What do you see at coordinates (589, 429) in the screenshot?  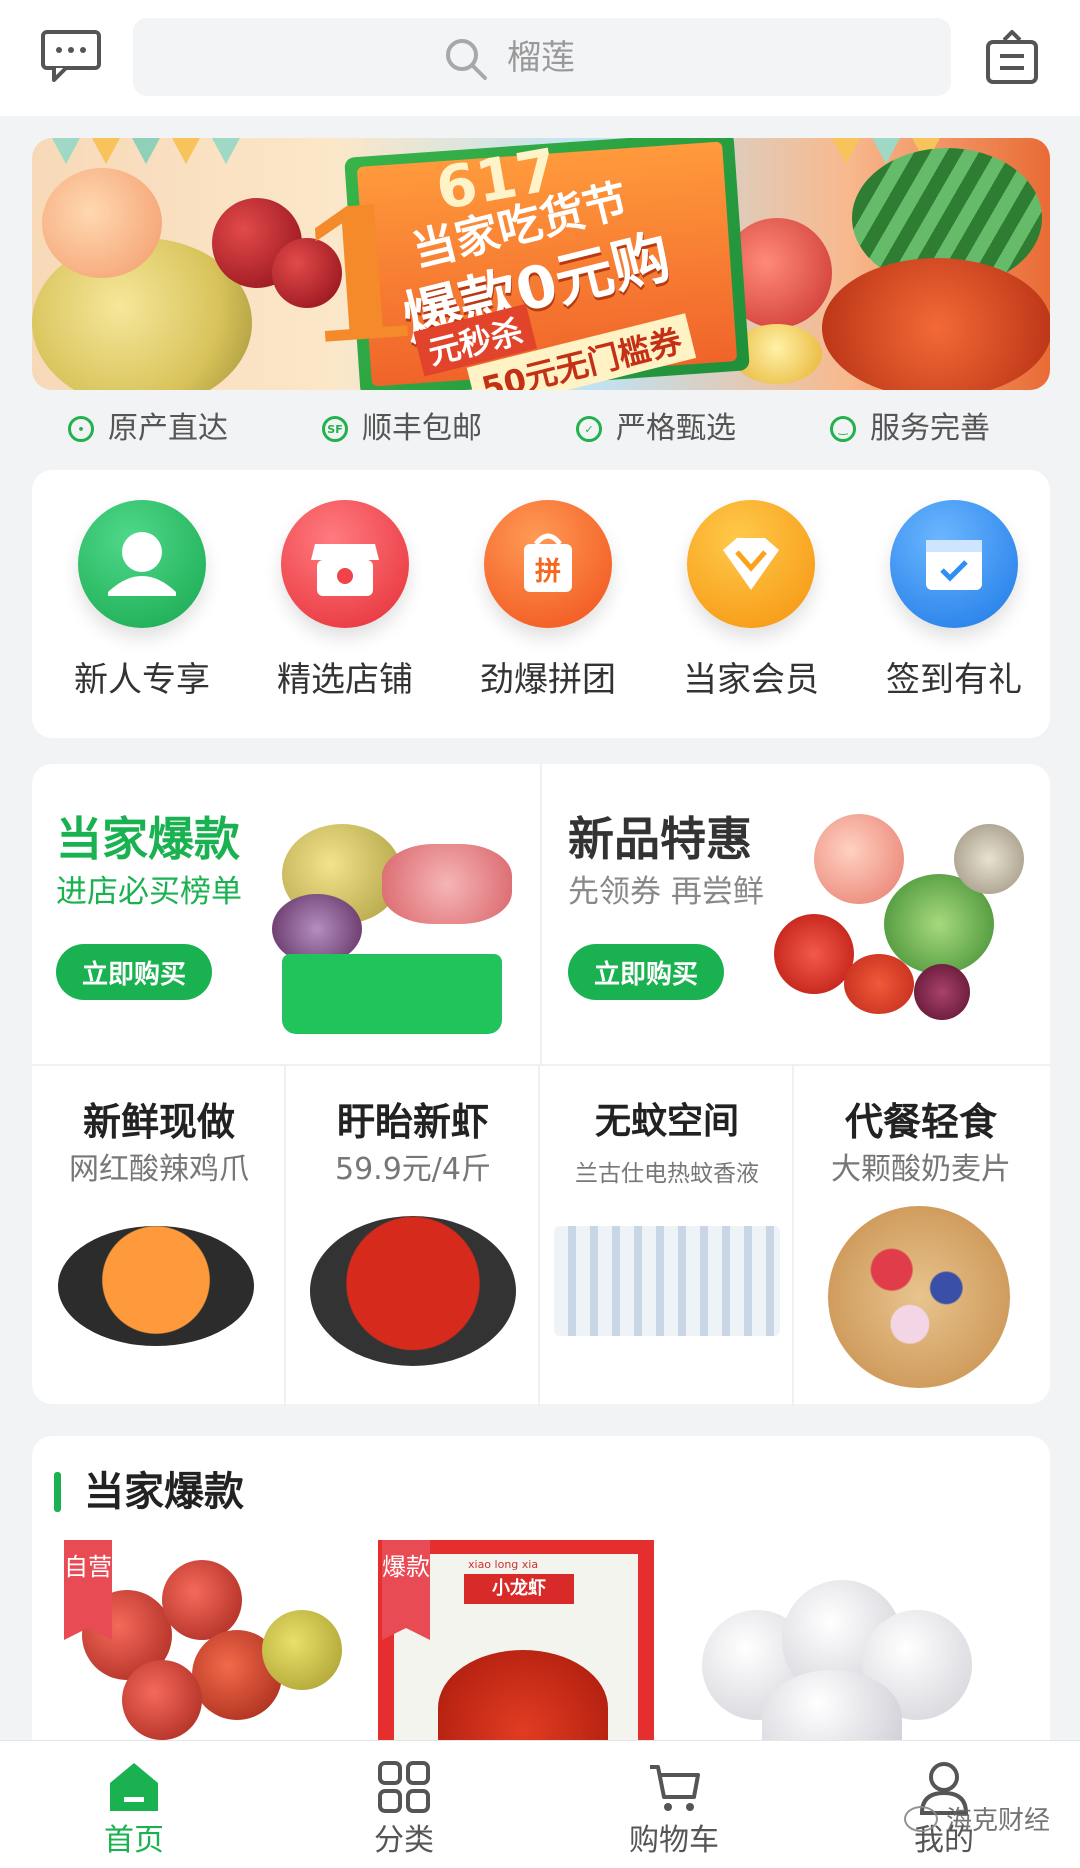 I see `shield-icon: ✓` at bounding box center [589, 429].